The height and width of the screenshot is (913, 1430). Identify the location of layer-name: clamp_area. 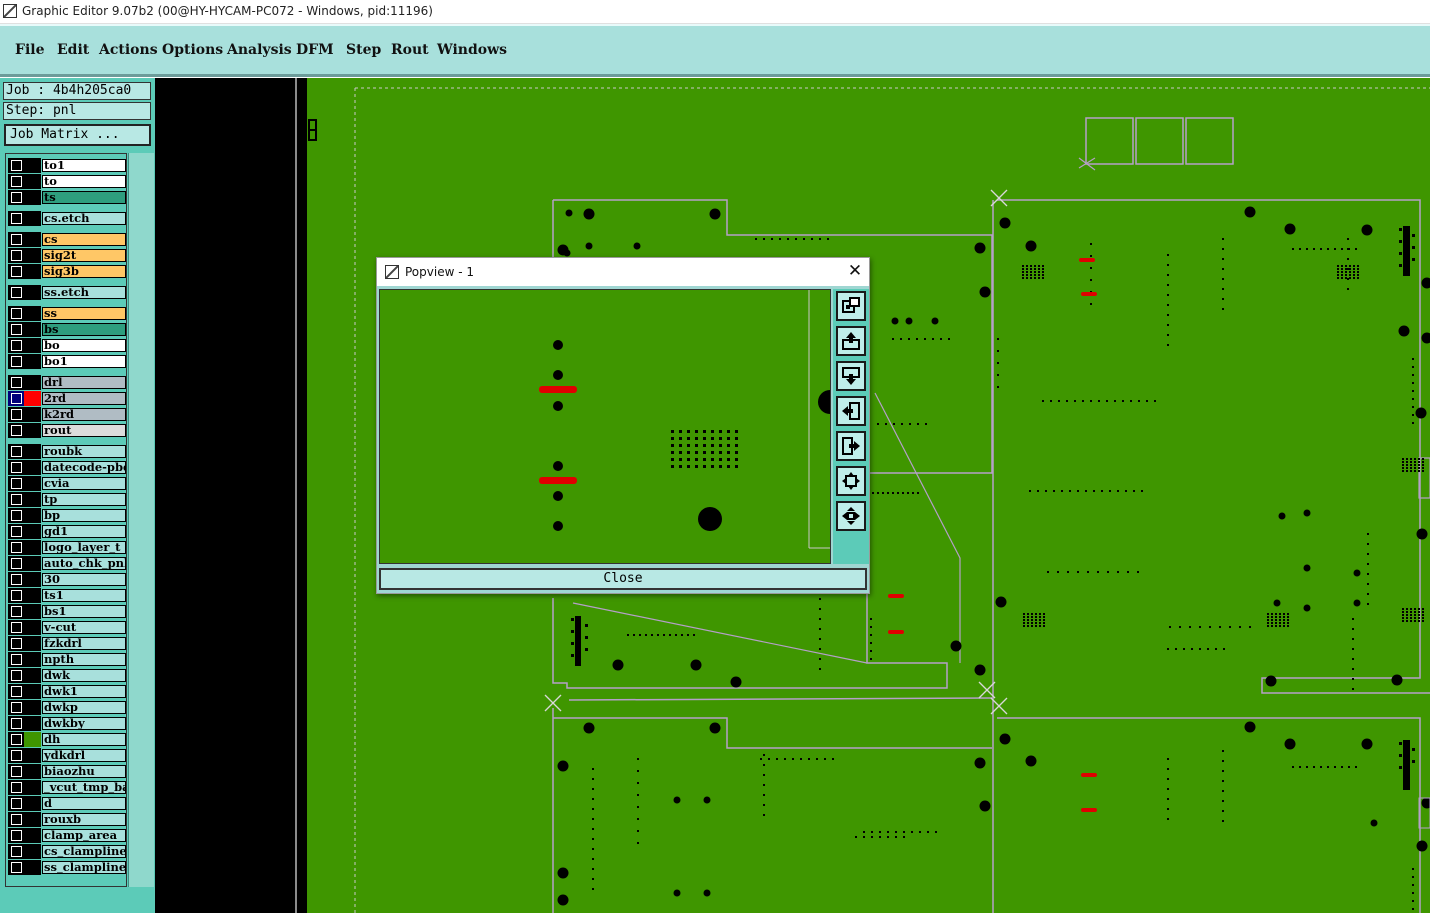
(84, 835).